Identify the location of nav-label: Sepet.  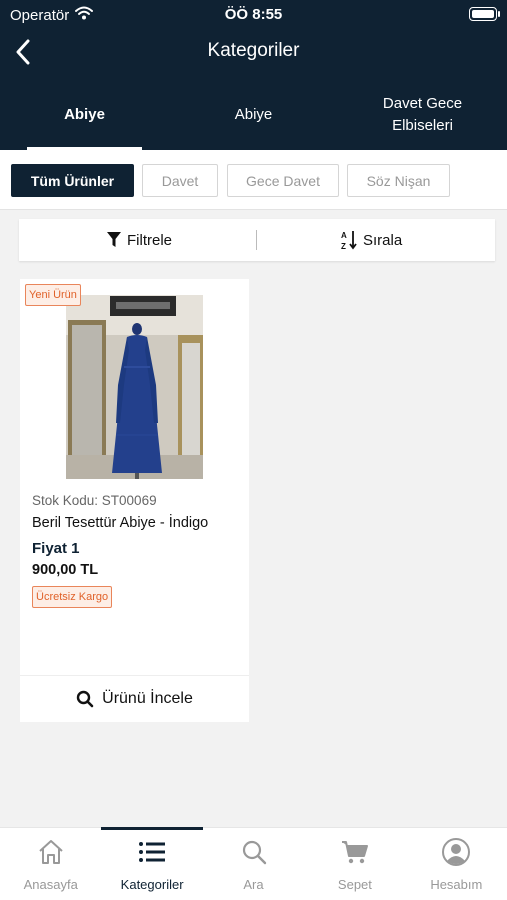
(354, 884).